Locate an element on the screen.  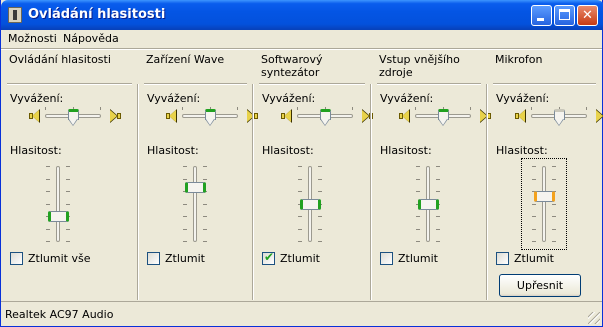
advanced-button: Upřesnit is located at coordinates (540, 285).